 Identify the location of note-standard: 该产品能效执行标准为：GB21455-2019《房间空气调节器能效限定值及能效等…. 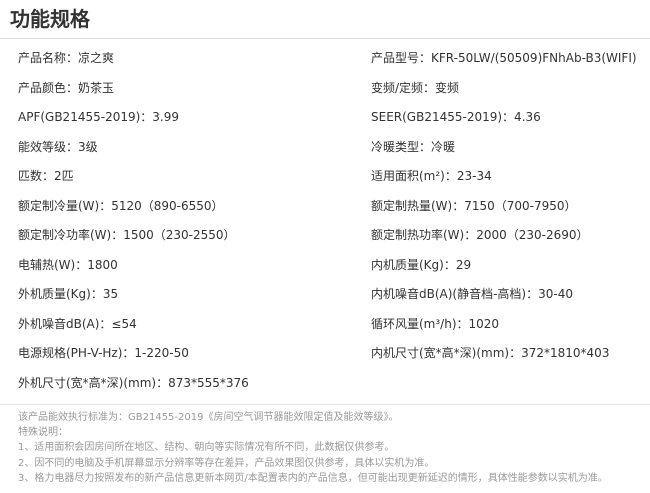
(208, 417).